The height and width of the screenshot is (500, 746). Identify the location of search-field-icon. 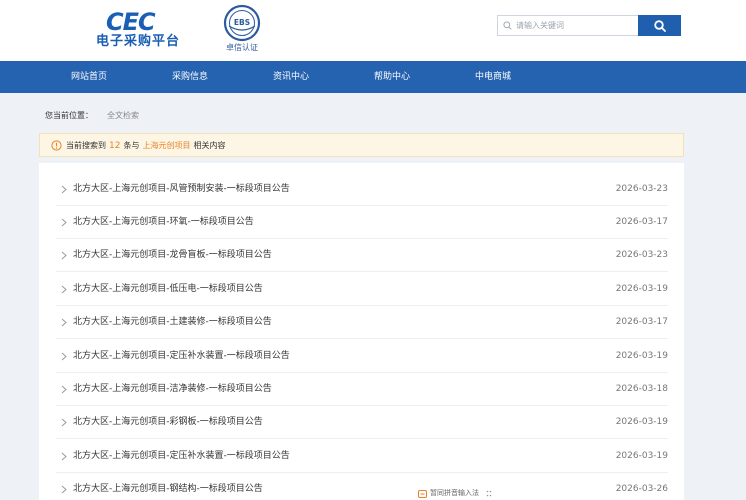
(507, 25).